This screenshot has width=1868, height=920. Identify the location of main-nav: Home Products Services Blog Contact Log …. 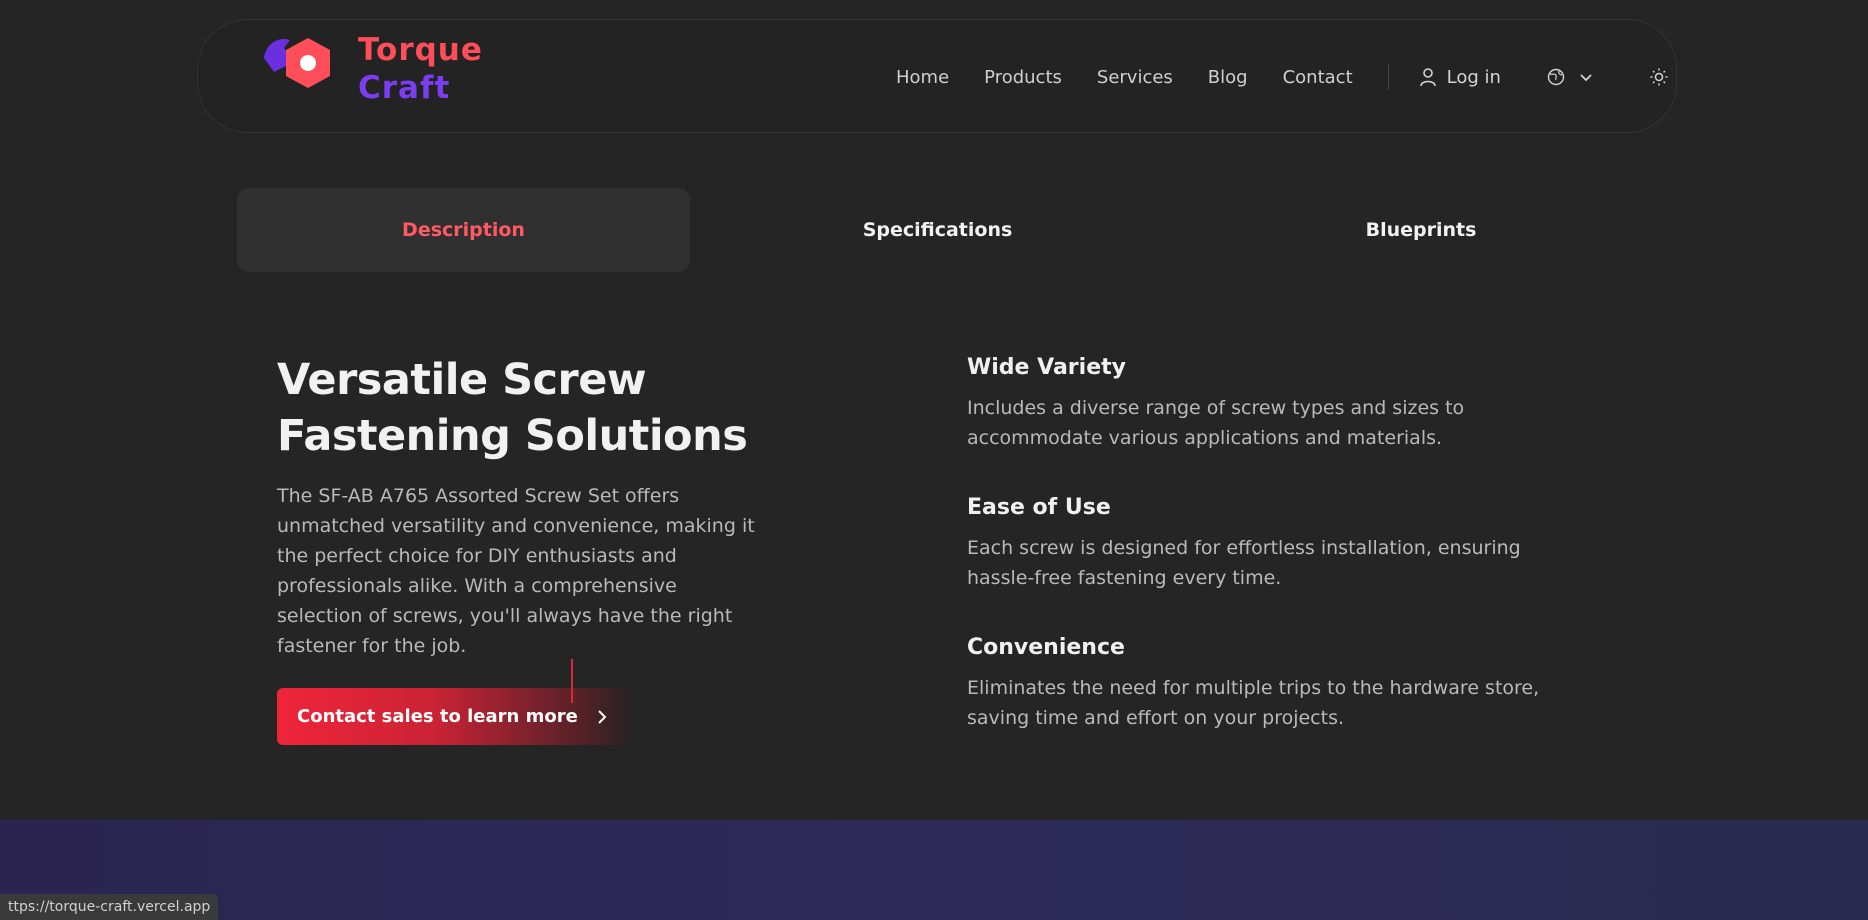
(1282, 77).